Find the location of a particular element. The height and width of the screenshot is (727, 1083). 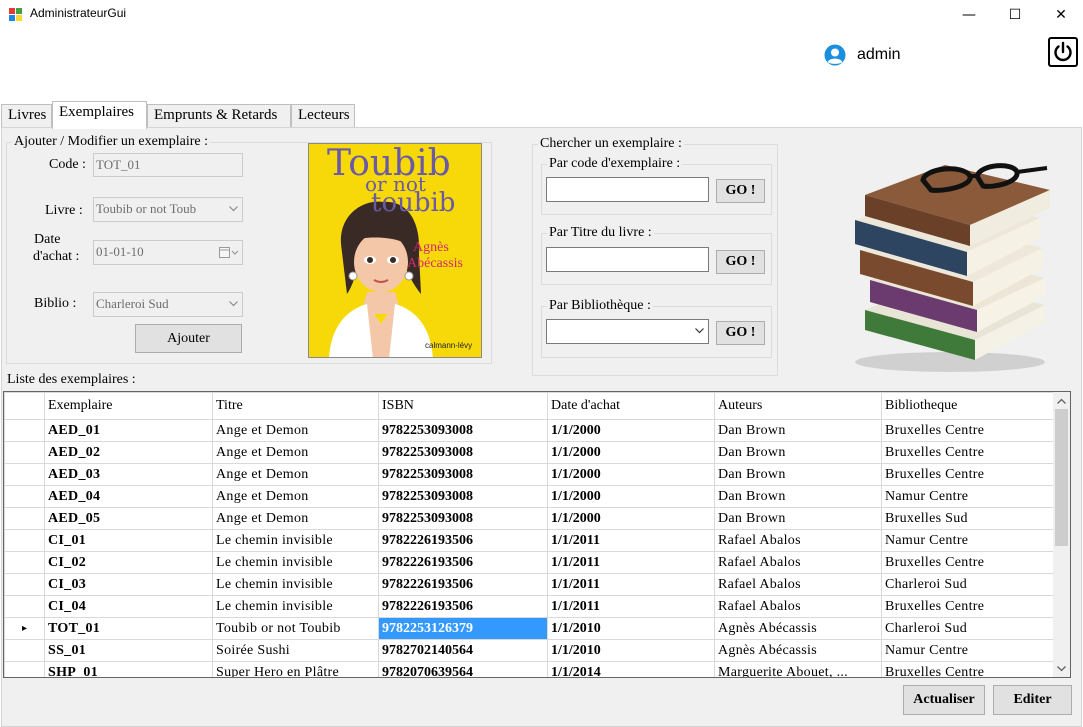

minimize-button: — is located at coordinates (969, 15).